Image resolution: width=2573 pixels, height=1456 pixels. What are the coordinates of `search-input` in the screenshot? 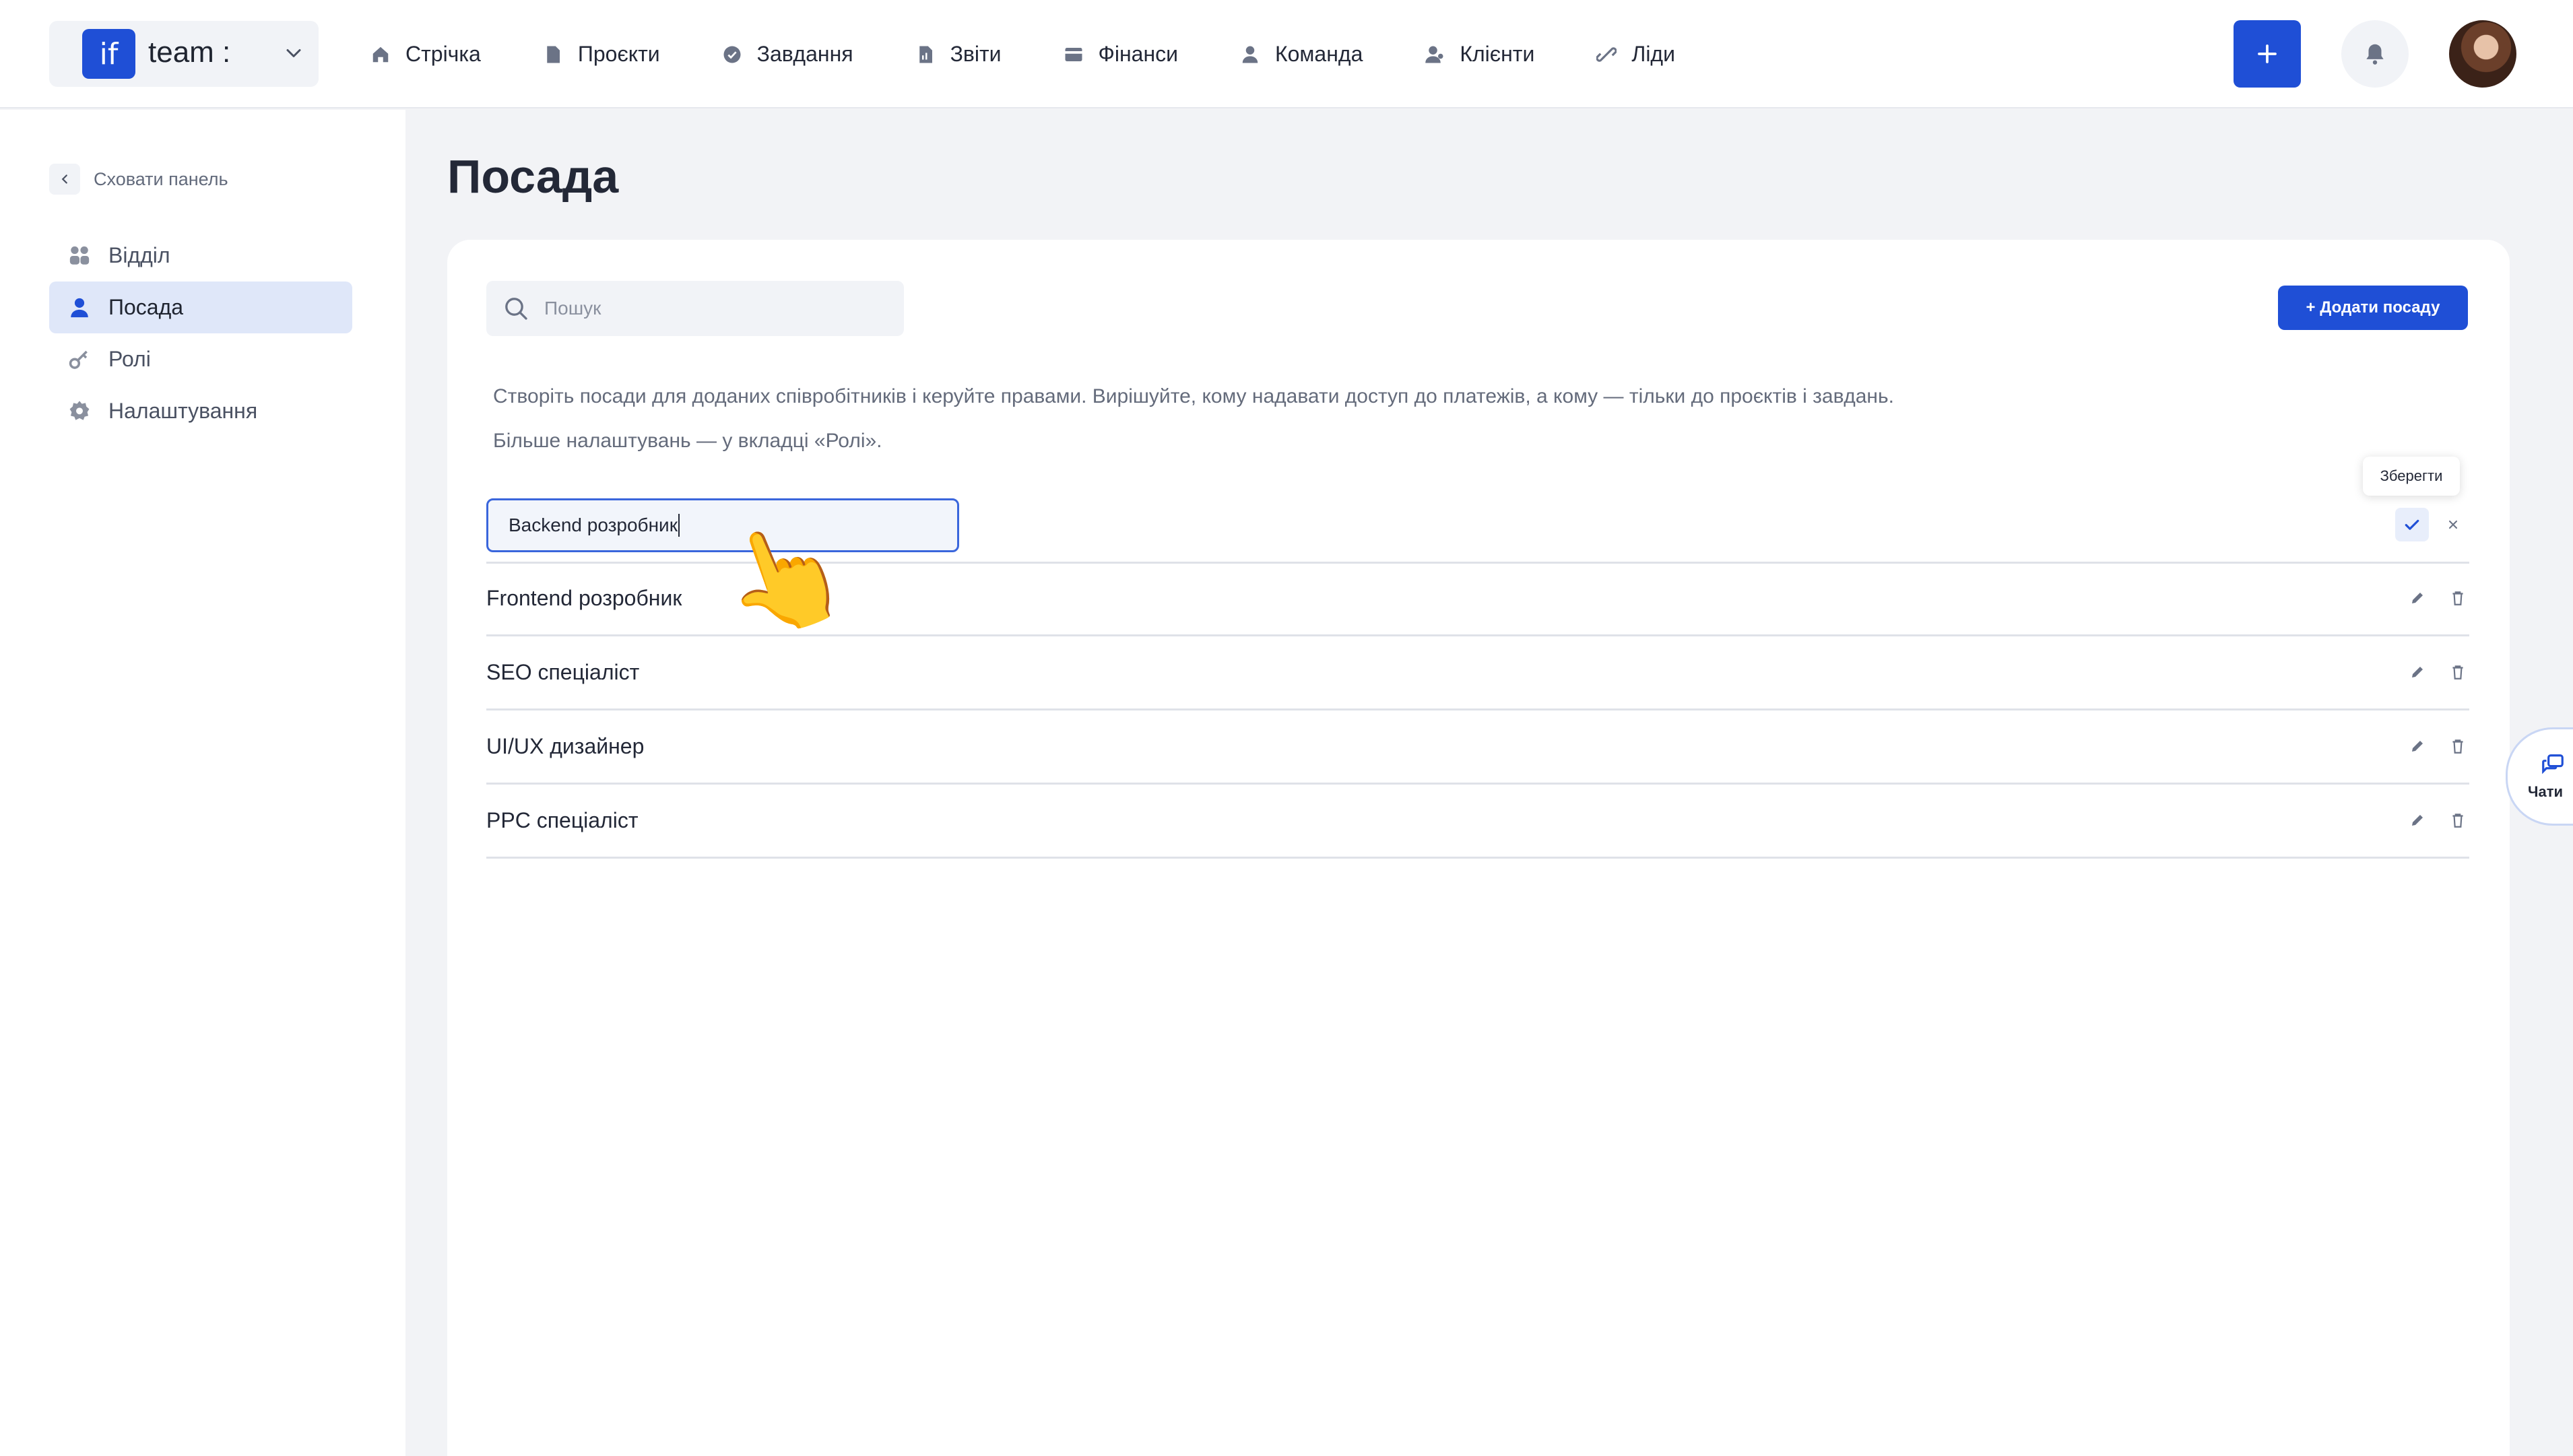 It's located at (713, 309).